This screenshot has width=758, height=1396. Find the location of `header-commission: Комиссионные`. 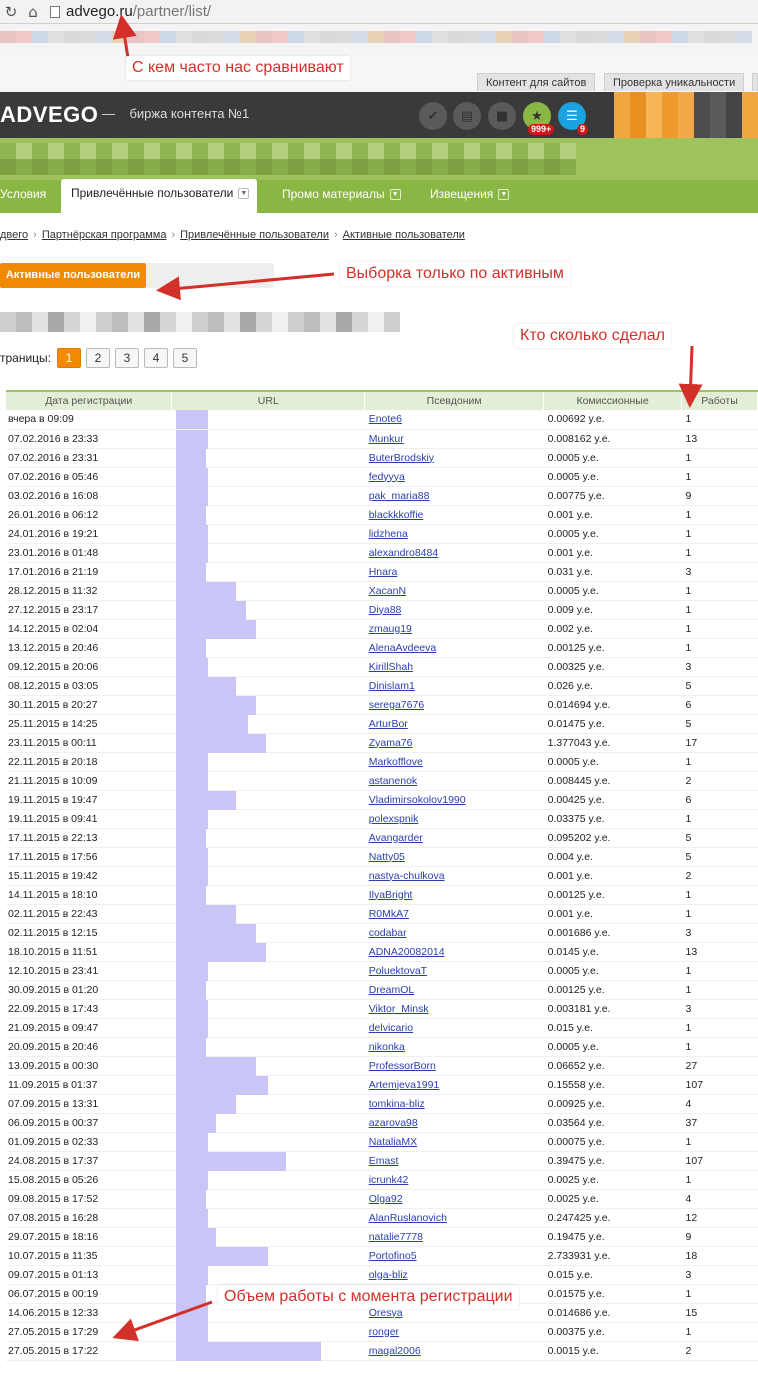

header-commission: Комиссионные is located at coordinates (613, 400).